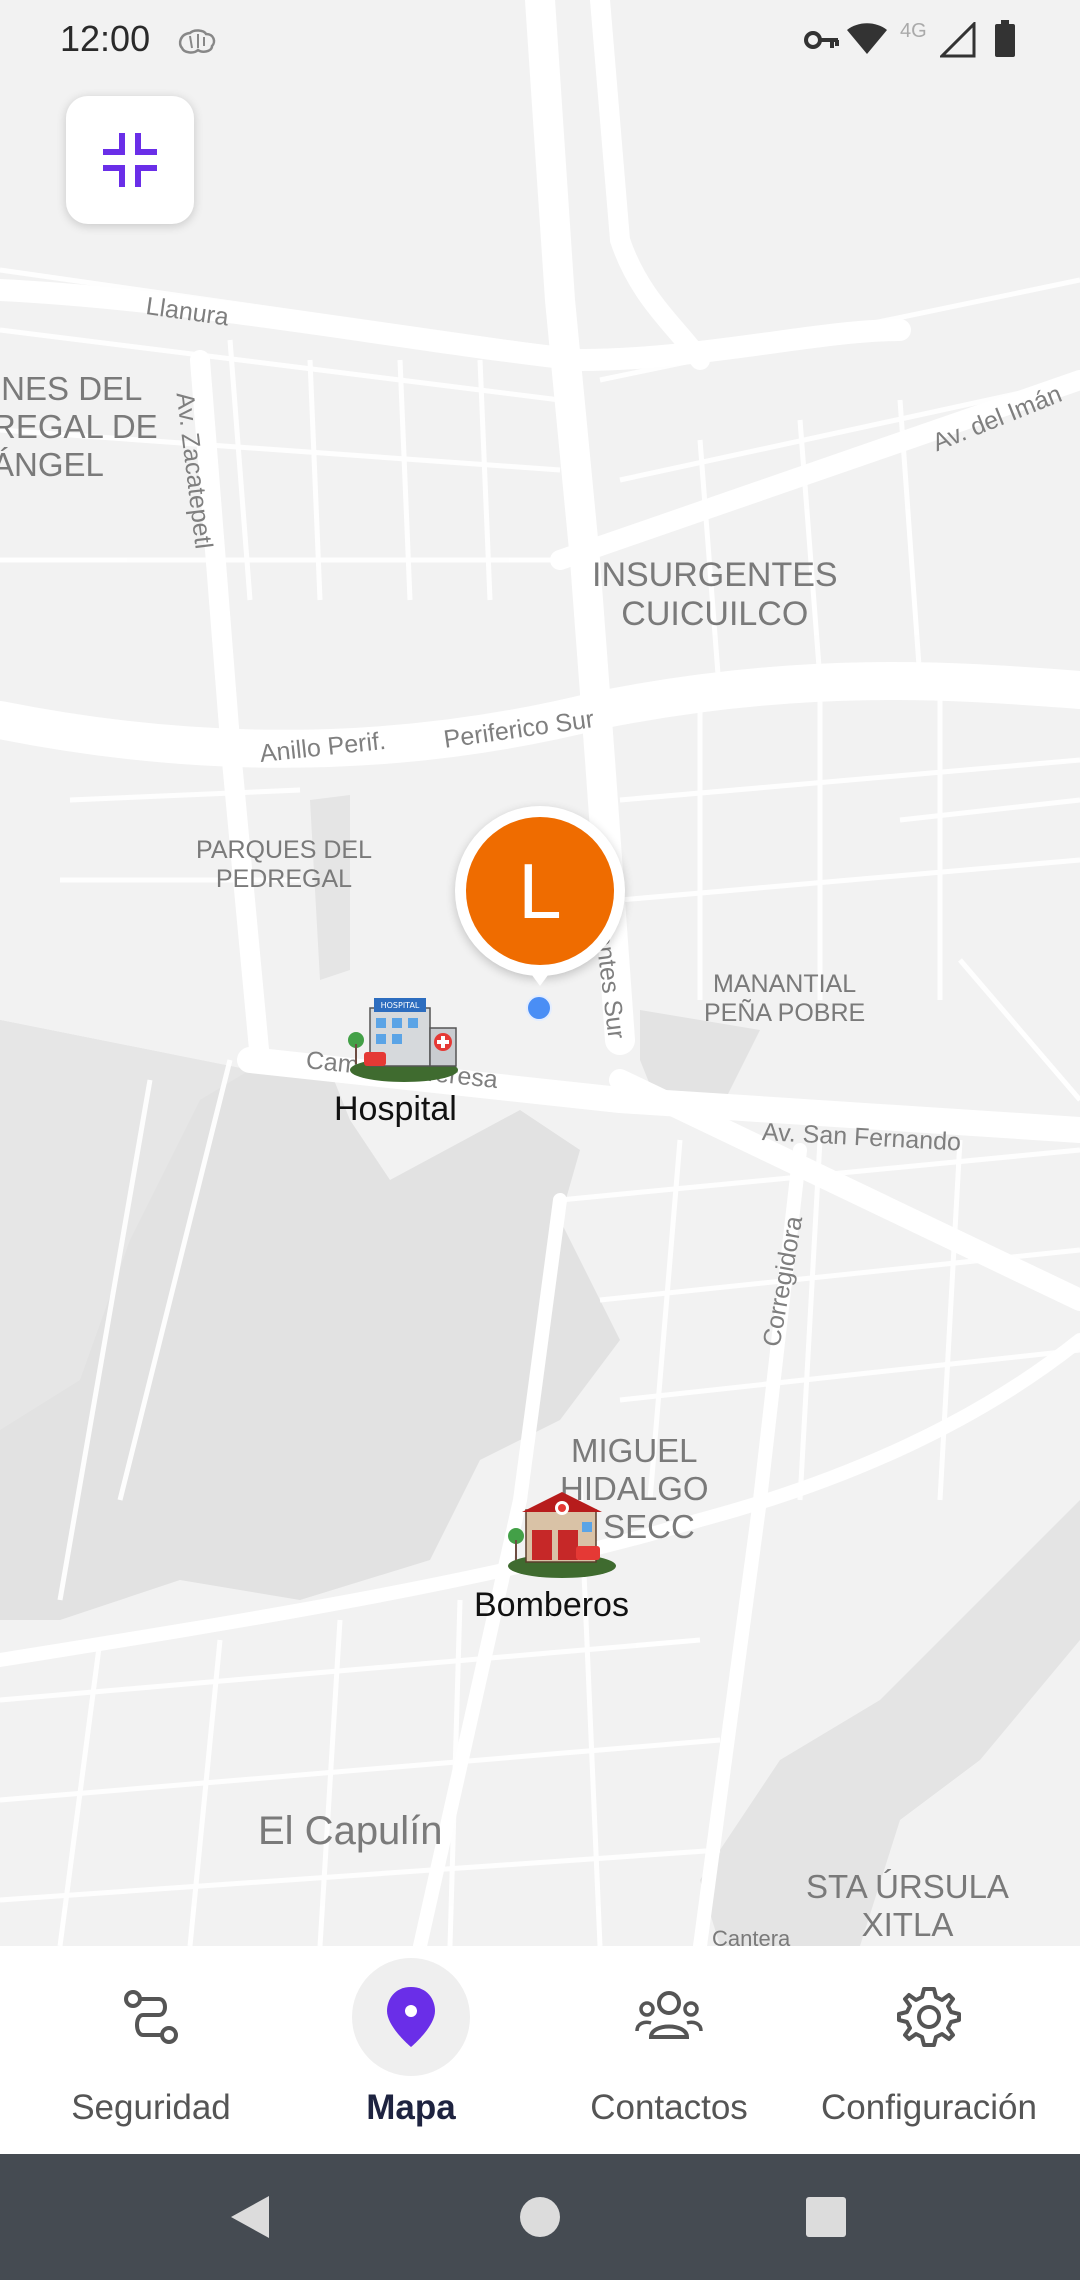 The height and width of the screenshot is (2280, 1080). I want to click on user-avatar-marker: L, so click(540, 906).